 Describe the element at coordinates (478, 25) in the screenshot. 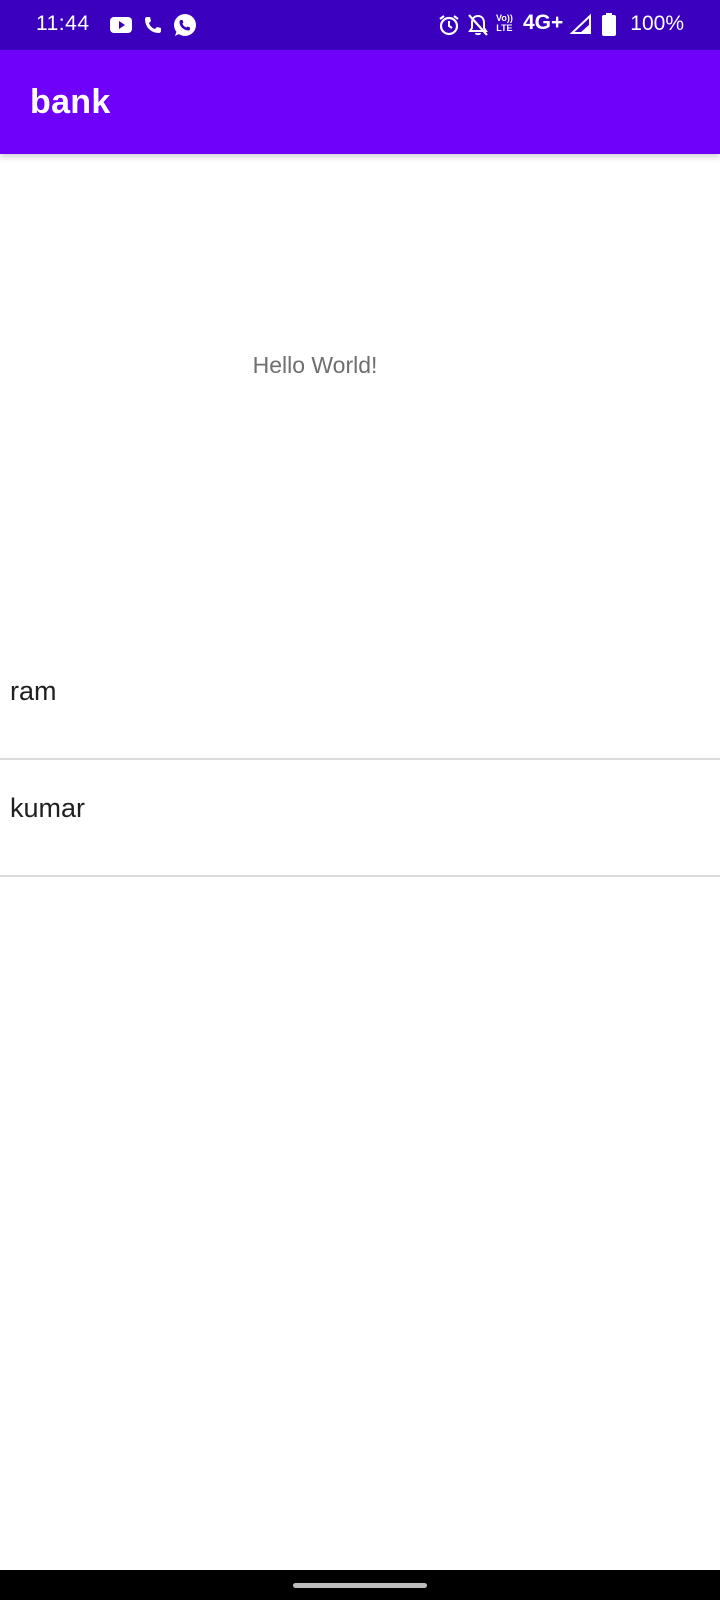

I see `notifications-off-icon` at that location.